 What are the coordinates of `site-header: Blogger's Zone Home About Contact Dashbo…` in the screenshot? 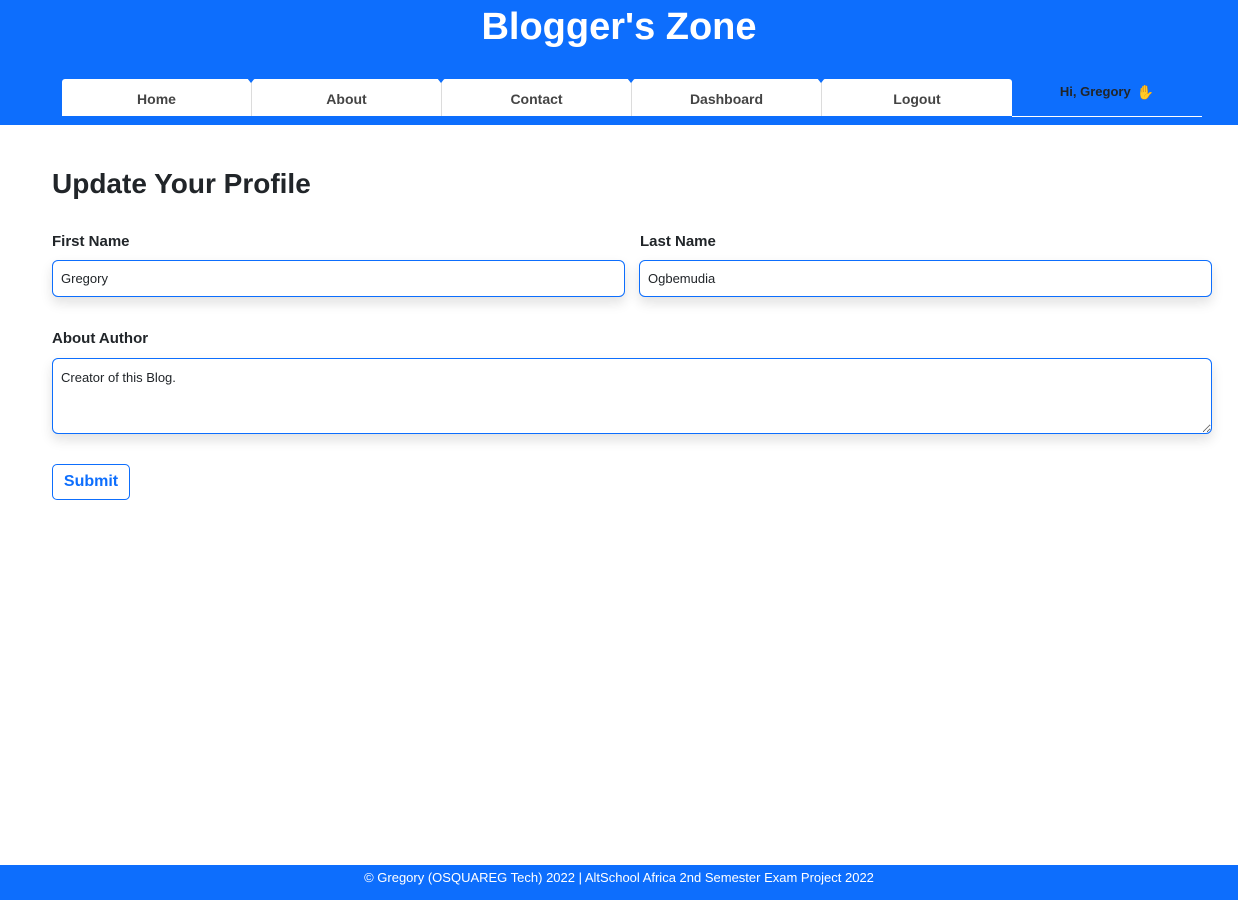 It's located at (619, 62).